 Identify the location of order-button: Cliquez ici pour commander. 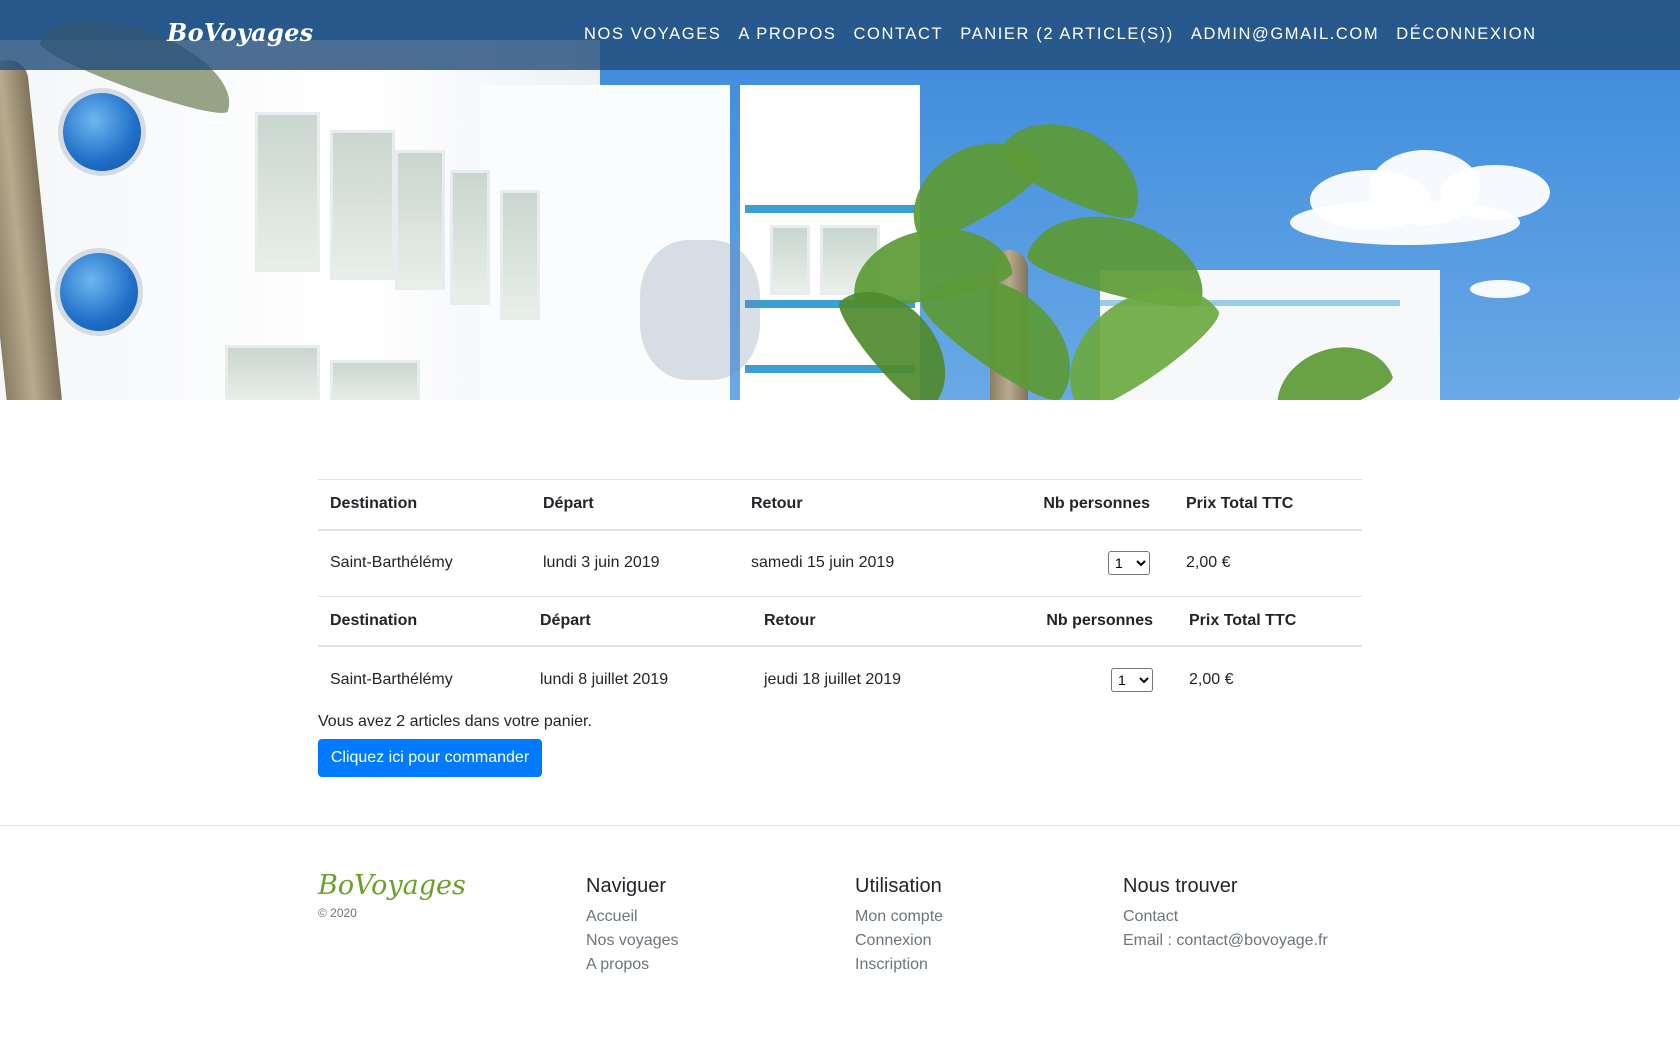
(430, 758).